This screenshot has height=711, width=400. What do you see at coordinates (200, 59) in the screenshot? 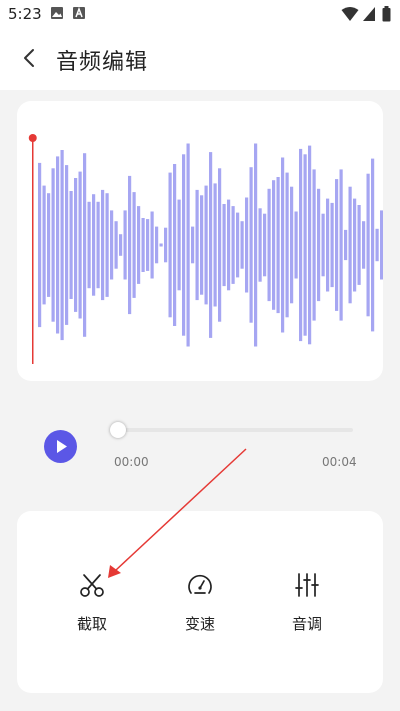
I see `app-header: 音频编辑` at bounding box center [200, 59].